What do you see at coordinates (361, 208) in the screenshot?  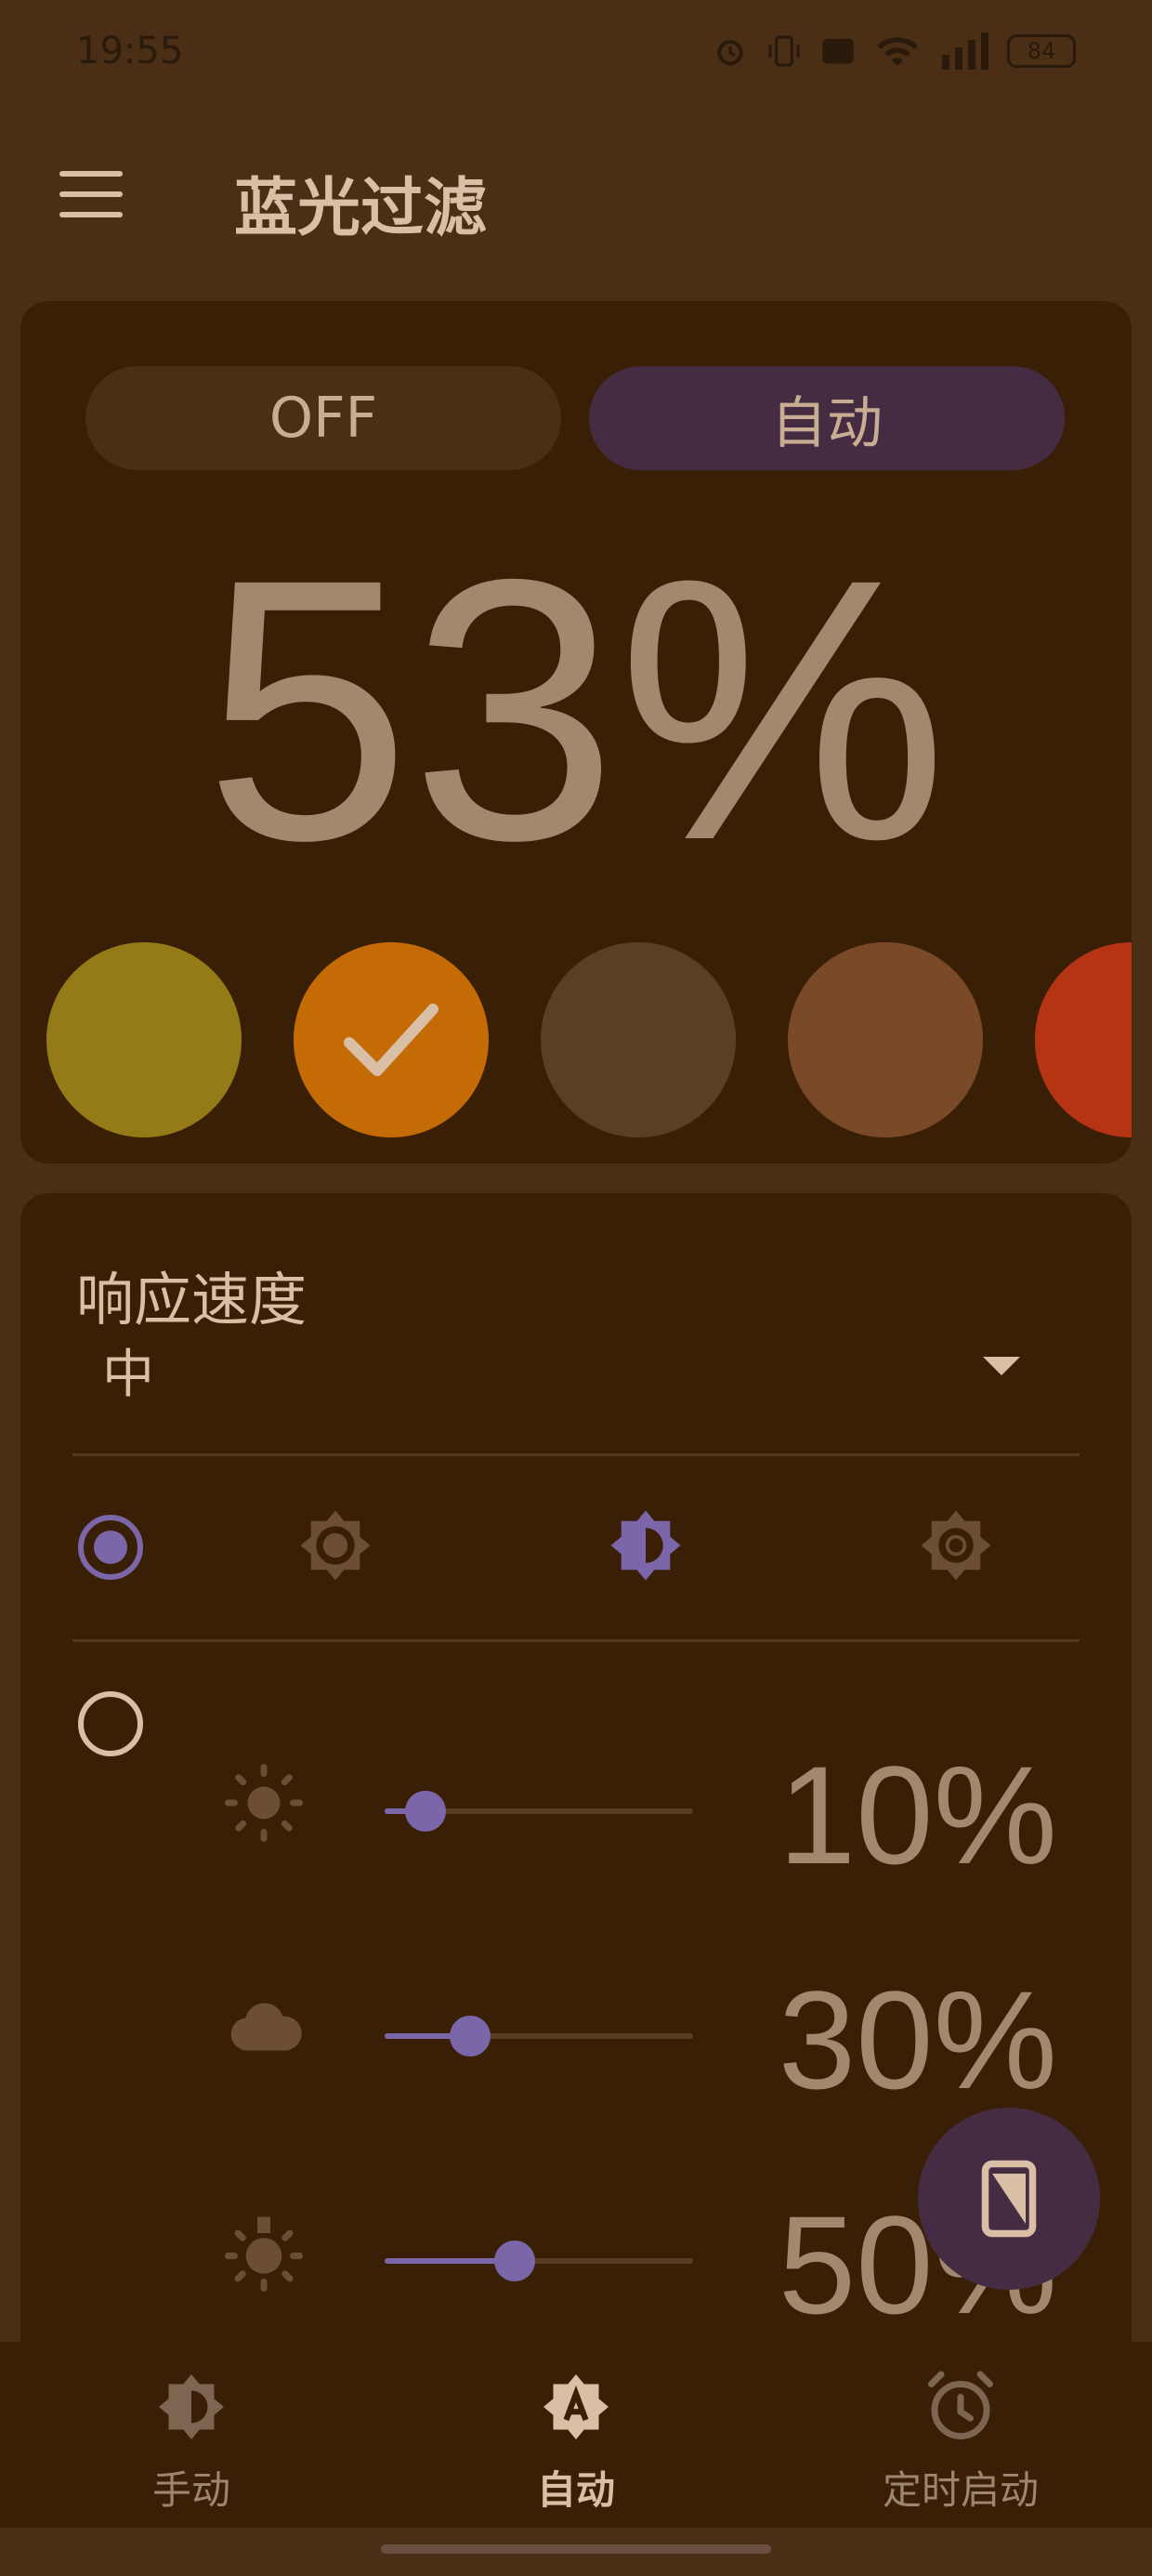 I see `page-title: 蓝光过滤` at bounding box center [361, 208].